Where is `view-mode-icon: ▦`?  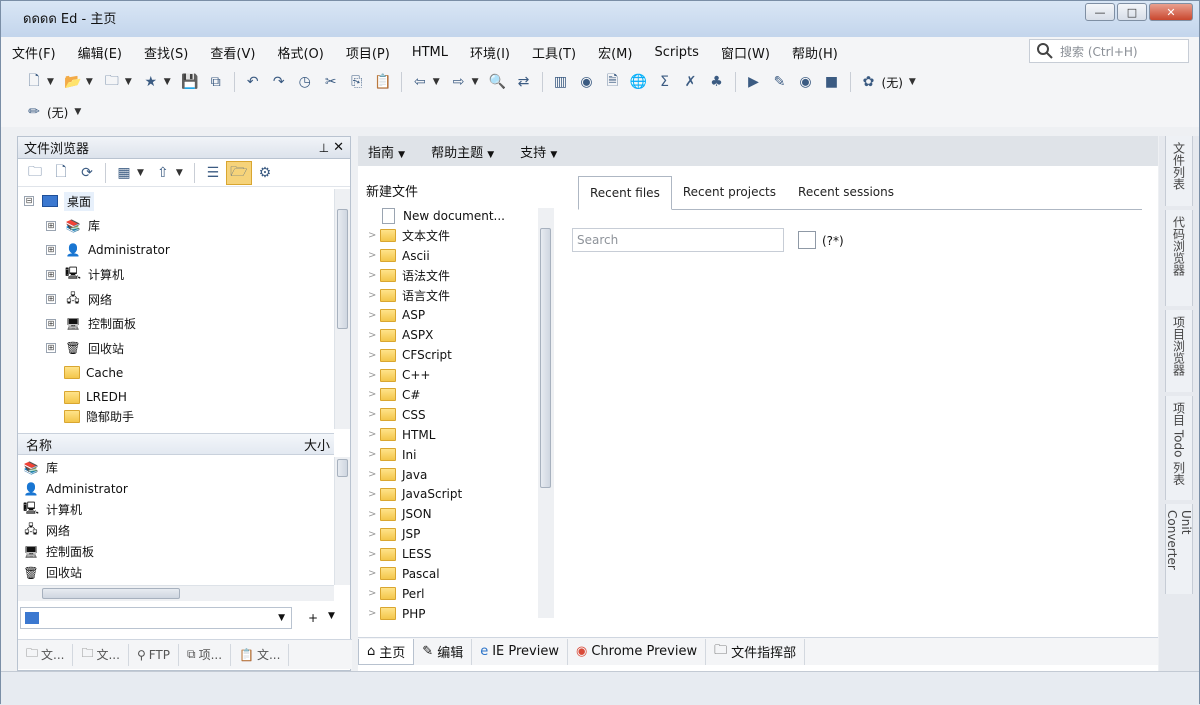
view-mode-icon: ▦ is located at coordinates (124, 173).